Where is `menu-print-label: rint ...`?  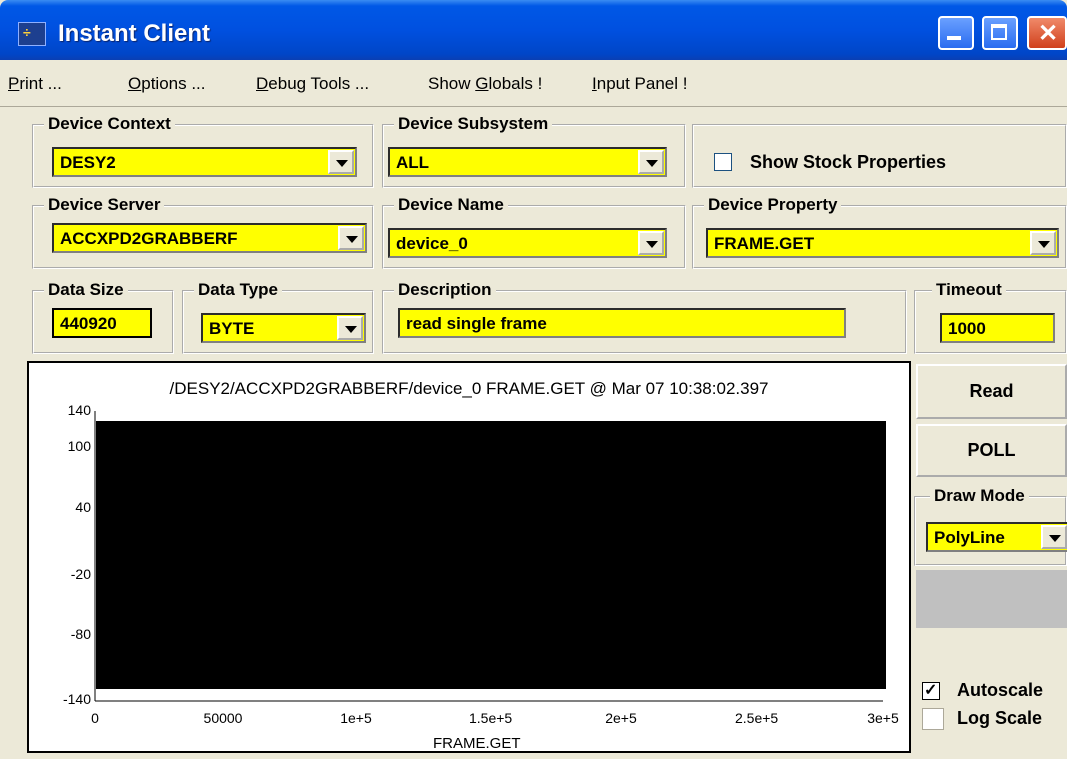
menu-print-label: rint ... is located at coordinates (40, 83).